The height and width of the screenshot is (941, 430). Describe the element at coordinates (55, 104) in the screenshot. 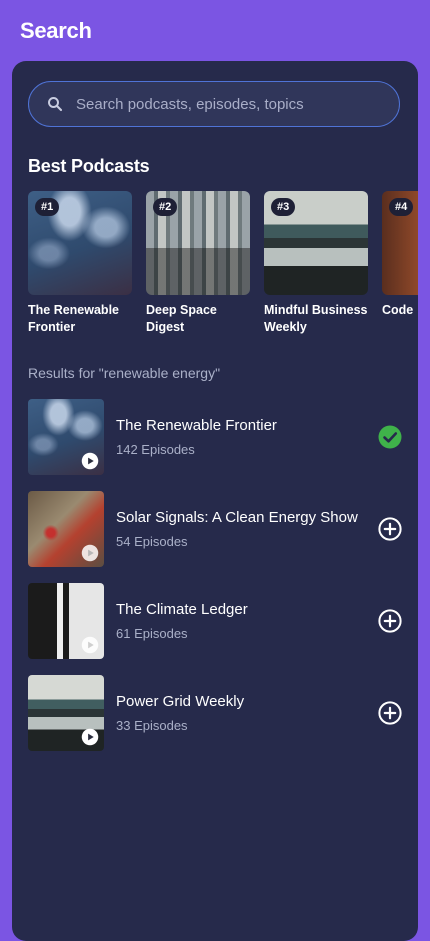

I see `search-icon` at that location.